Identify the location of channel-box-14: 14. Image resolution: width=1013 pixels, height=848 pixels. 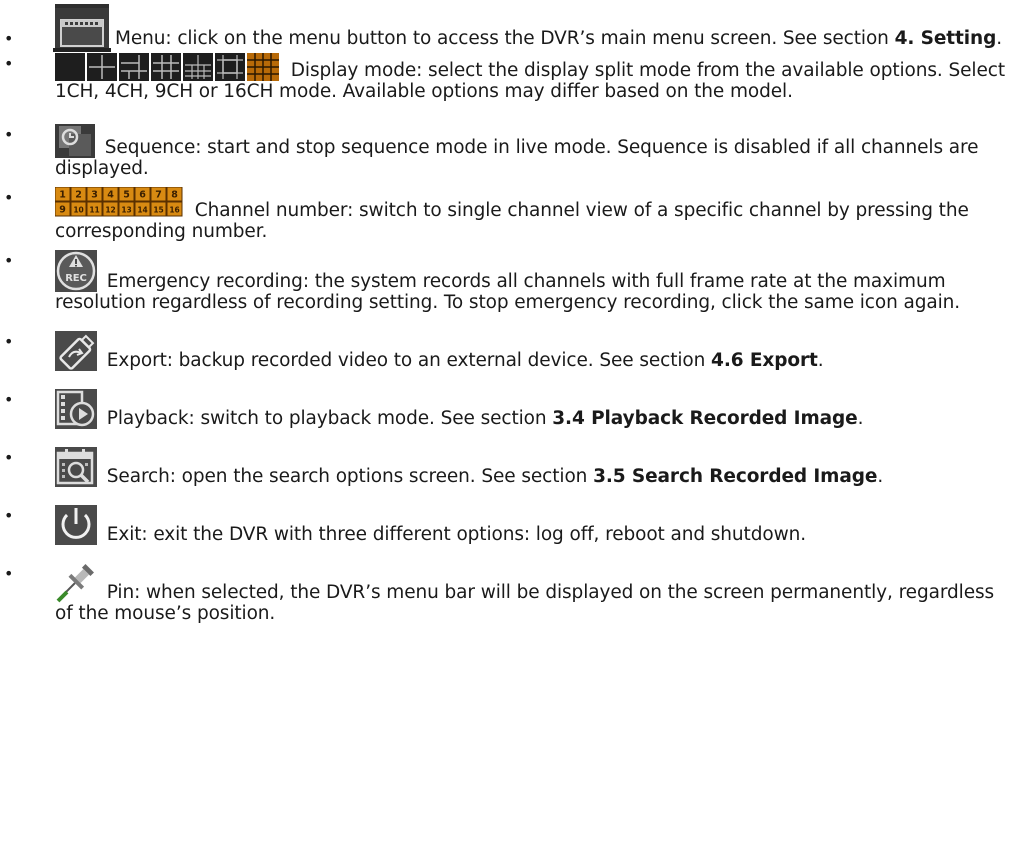
(142, 209).